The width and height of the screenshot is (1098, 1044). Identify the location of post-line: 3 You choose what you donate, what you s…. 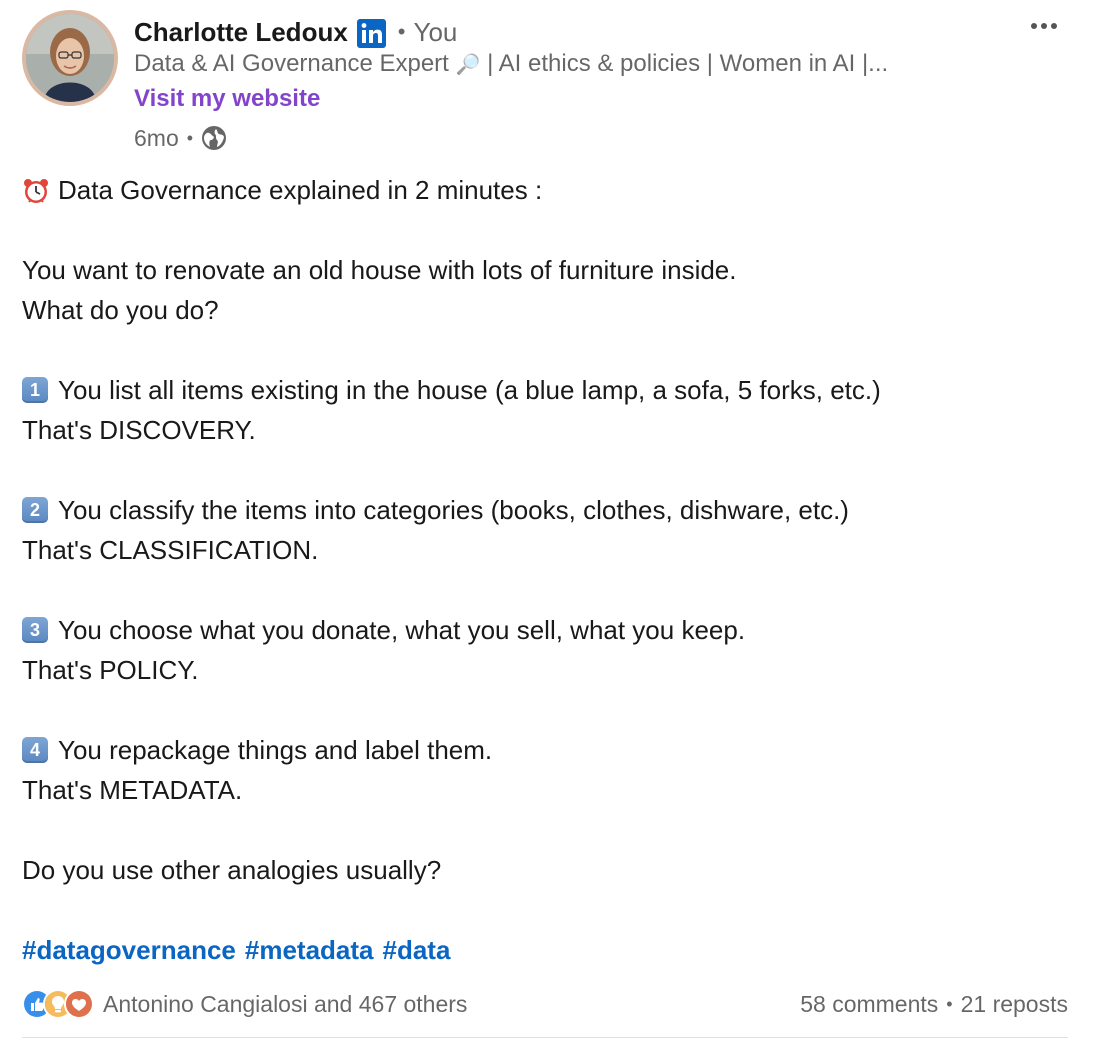
(547, 630).